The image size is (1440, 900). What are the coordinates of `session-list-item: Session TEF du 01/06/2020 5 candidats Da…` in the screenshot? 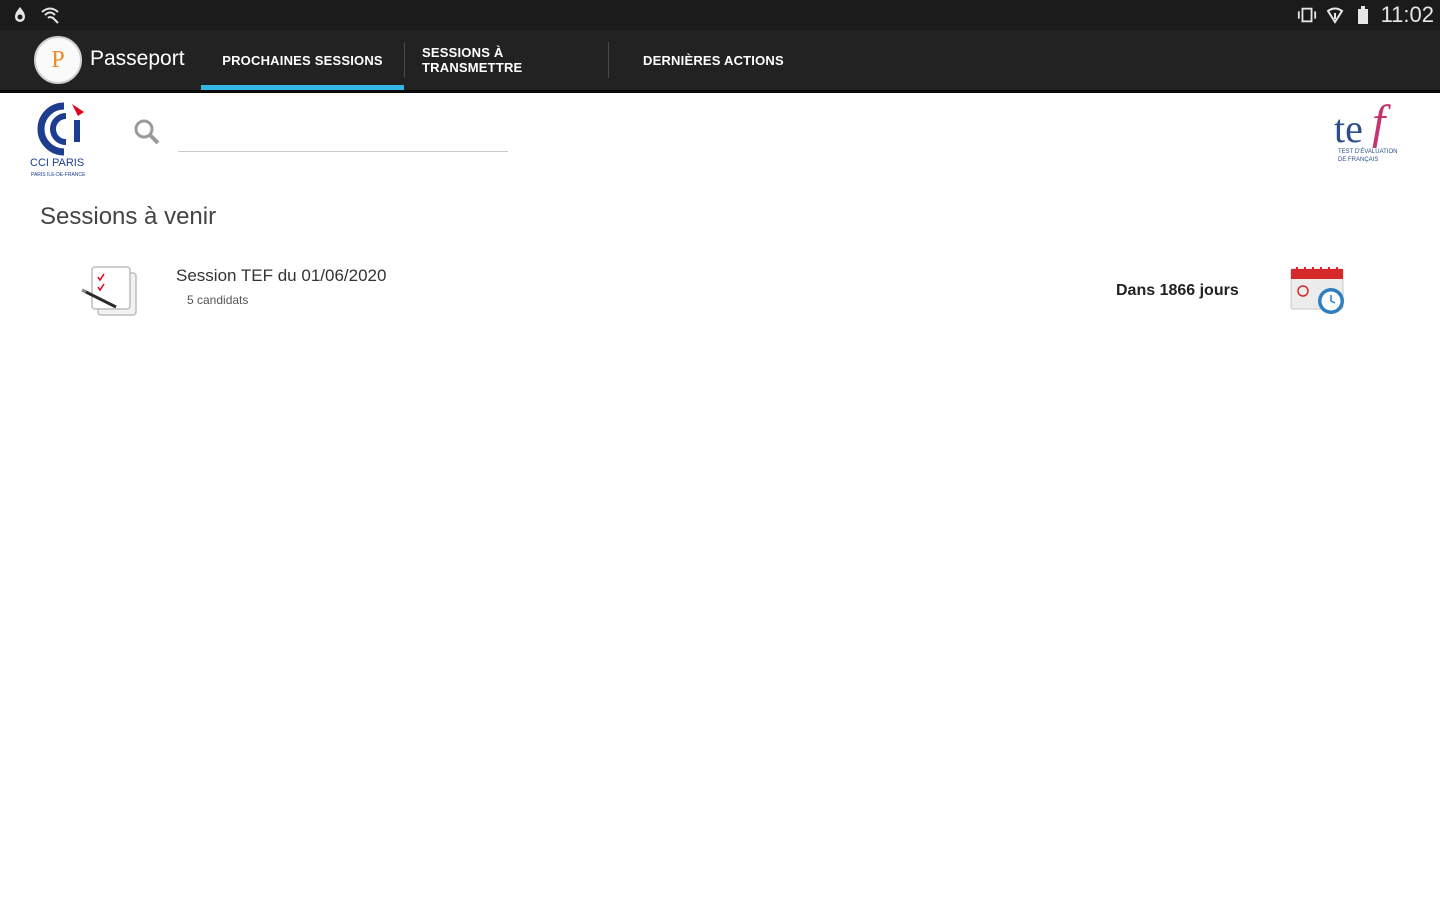 It's located at (720, 291).